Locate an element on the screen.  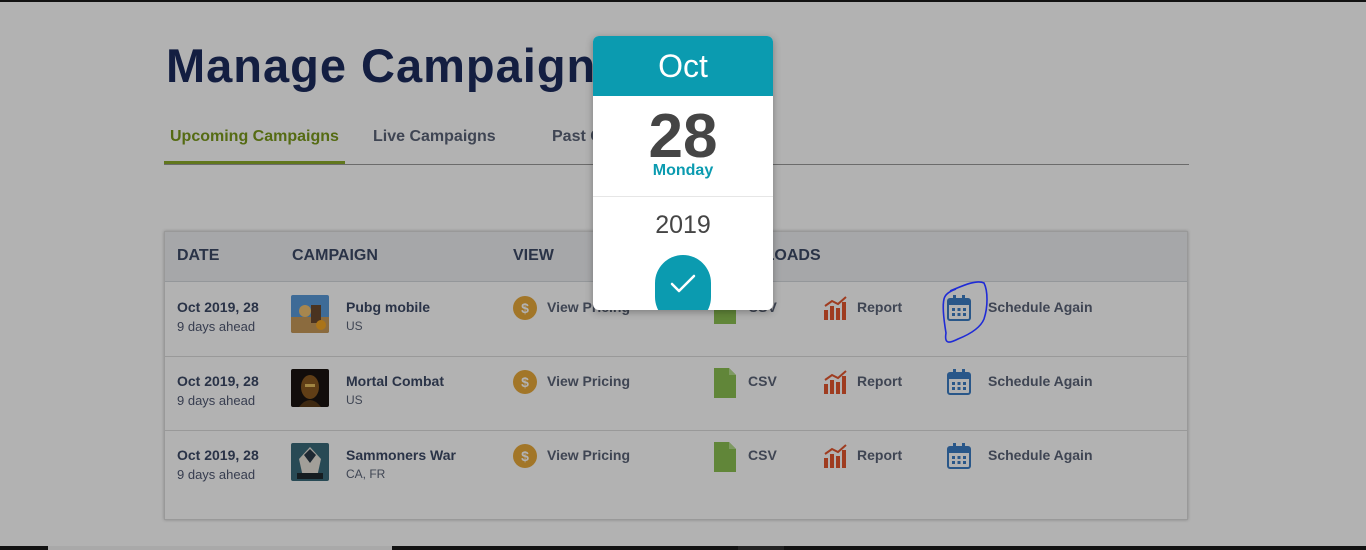
picker-year: 2019 is located at coordinates (683, 225).